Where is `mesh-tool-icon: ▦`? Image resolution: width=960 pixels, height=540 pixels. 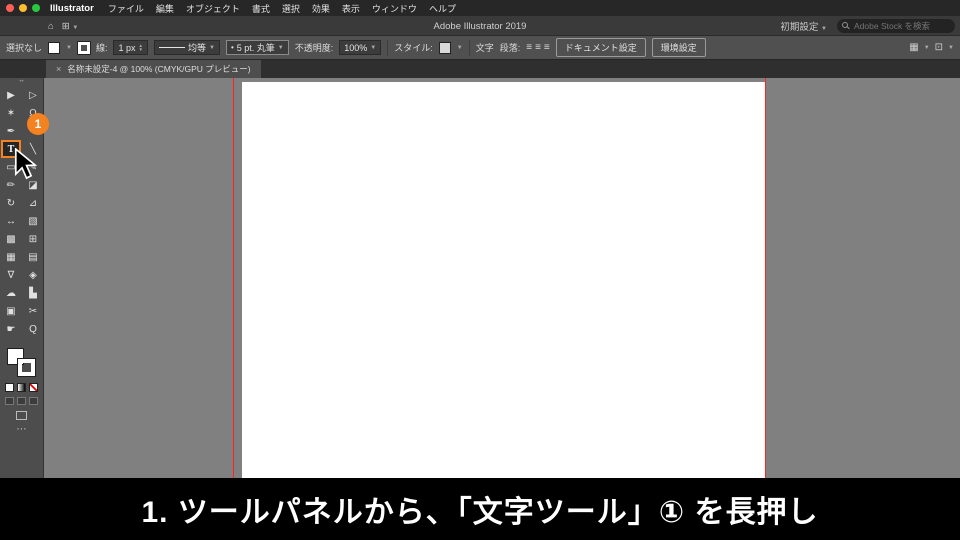 mesh-tool-icon: ▦ is located at coordinates (11, 257).